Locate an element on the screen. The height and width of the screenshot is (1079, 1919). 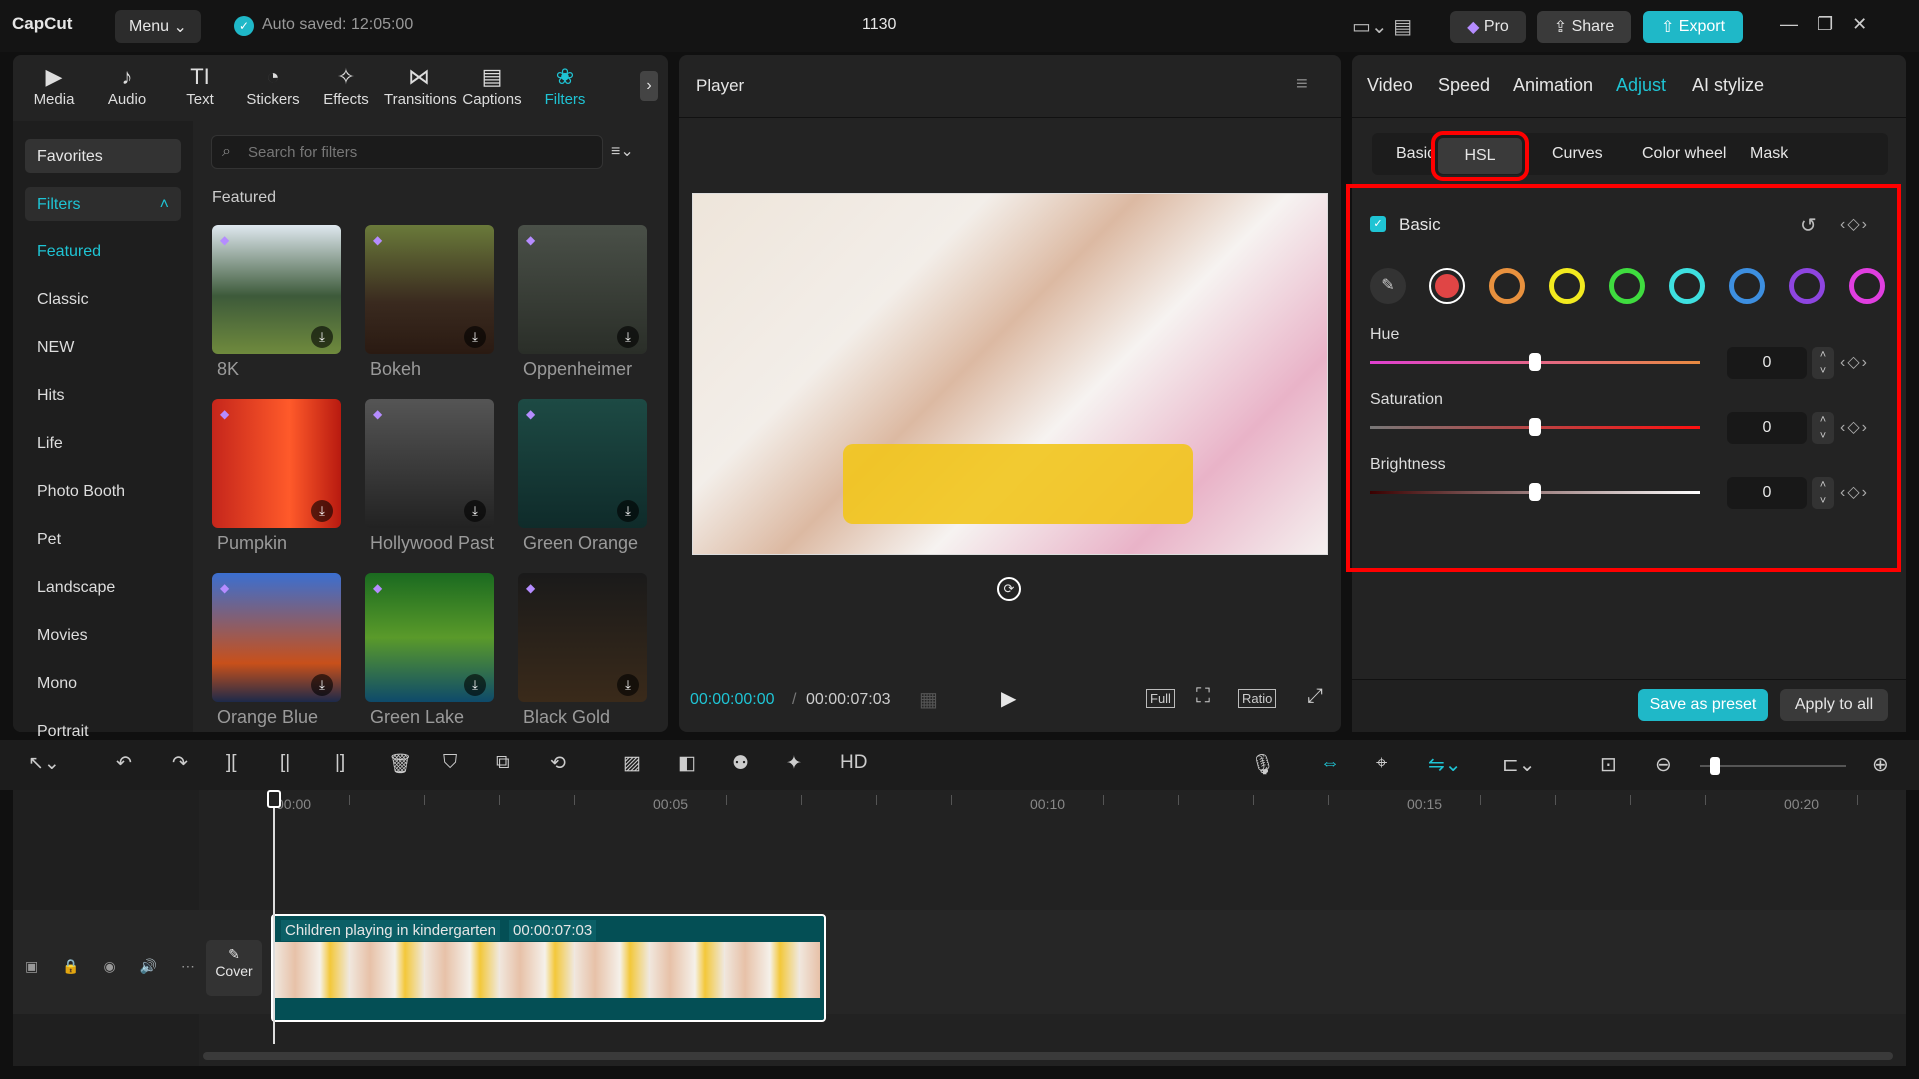
saturation-value-input: 0 is located at coordinates (1767, 428).